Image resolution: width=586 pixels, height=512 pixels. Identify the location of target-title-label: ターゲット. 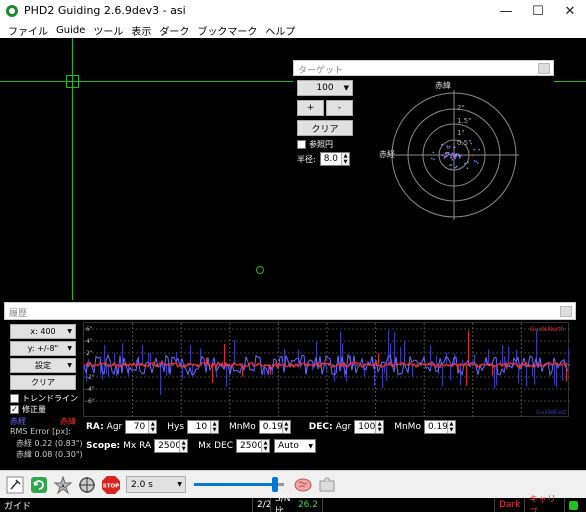
(321, 71).